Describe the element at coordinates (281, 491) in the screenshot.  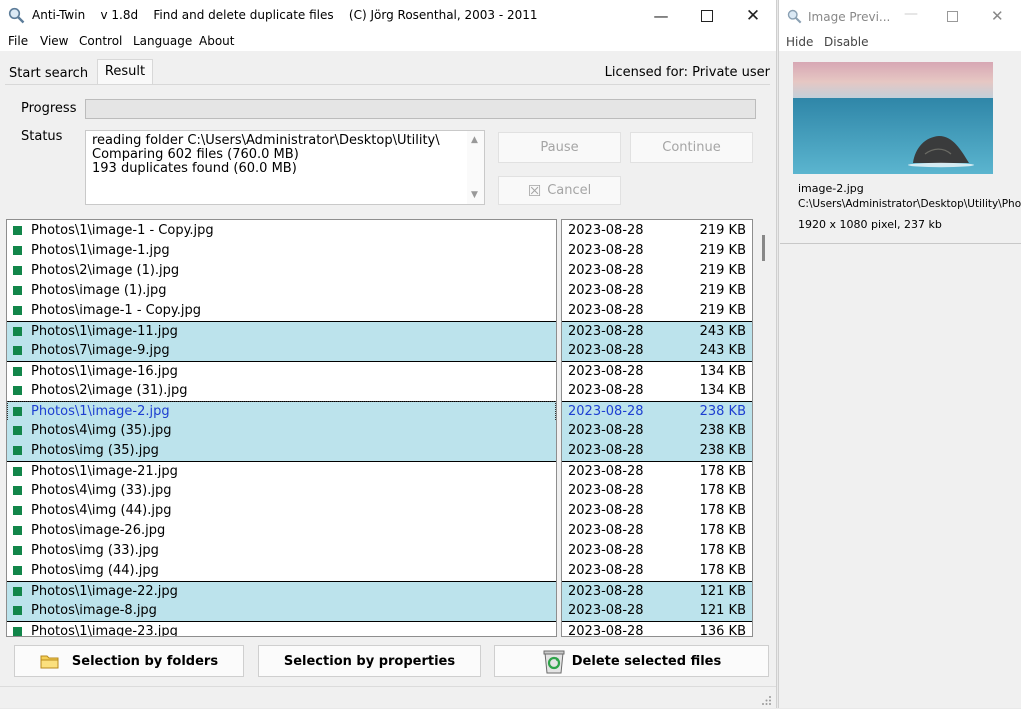
I see `file-row: Photos\4\img (33).jpg` at that location.